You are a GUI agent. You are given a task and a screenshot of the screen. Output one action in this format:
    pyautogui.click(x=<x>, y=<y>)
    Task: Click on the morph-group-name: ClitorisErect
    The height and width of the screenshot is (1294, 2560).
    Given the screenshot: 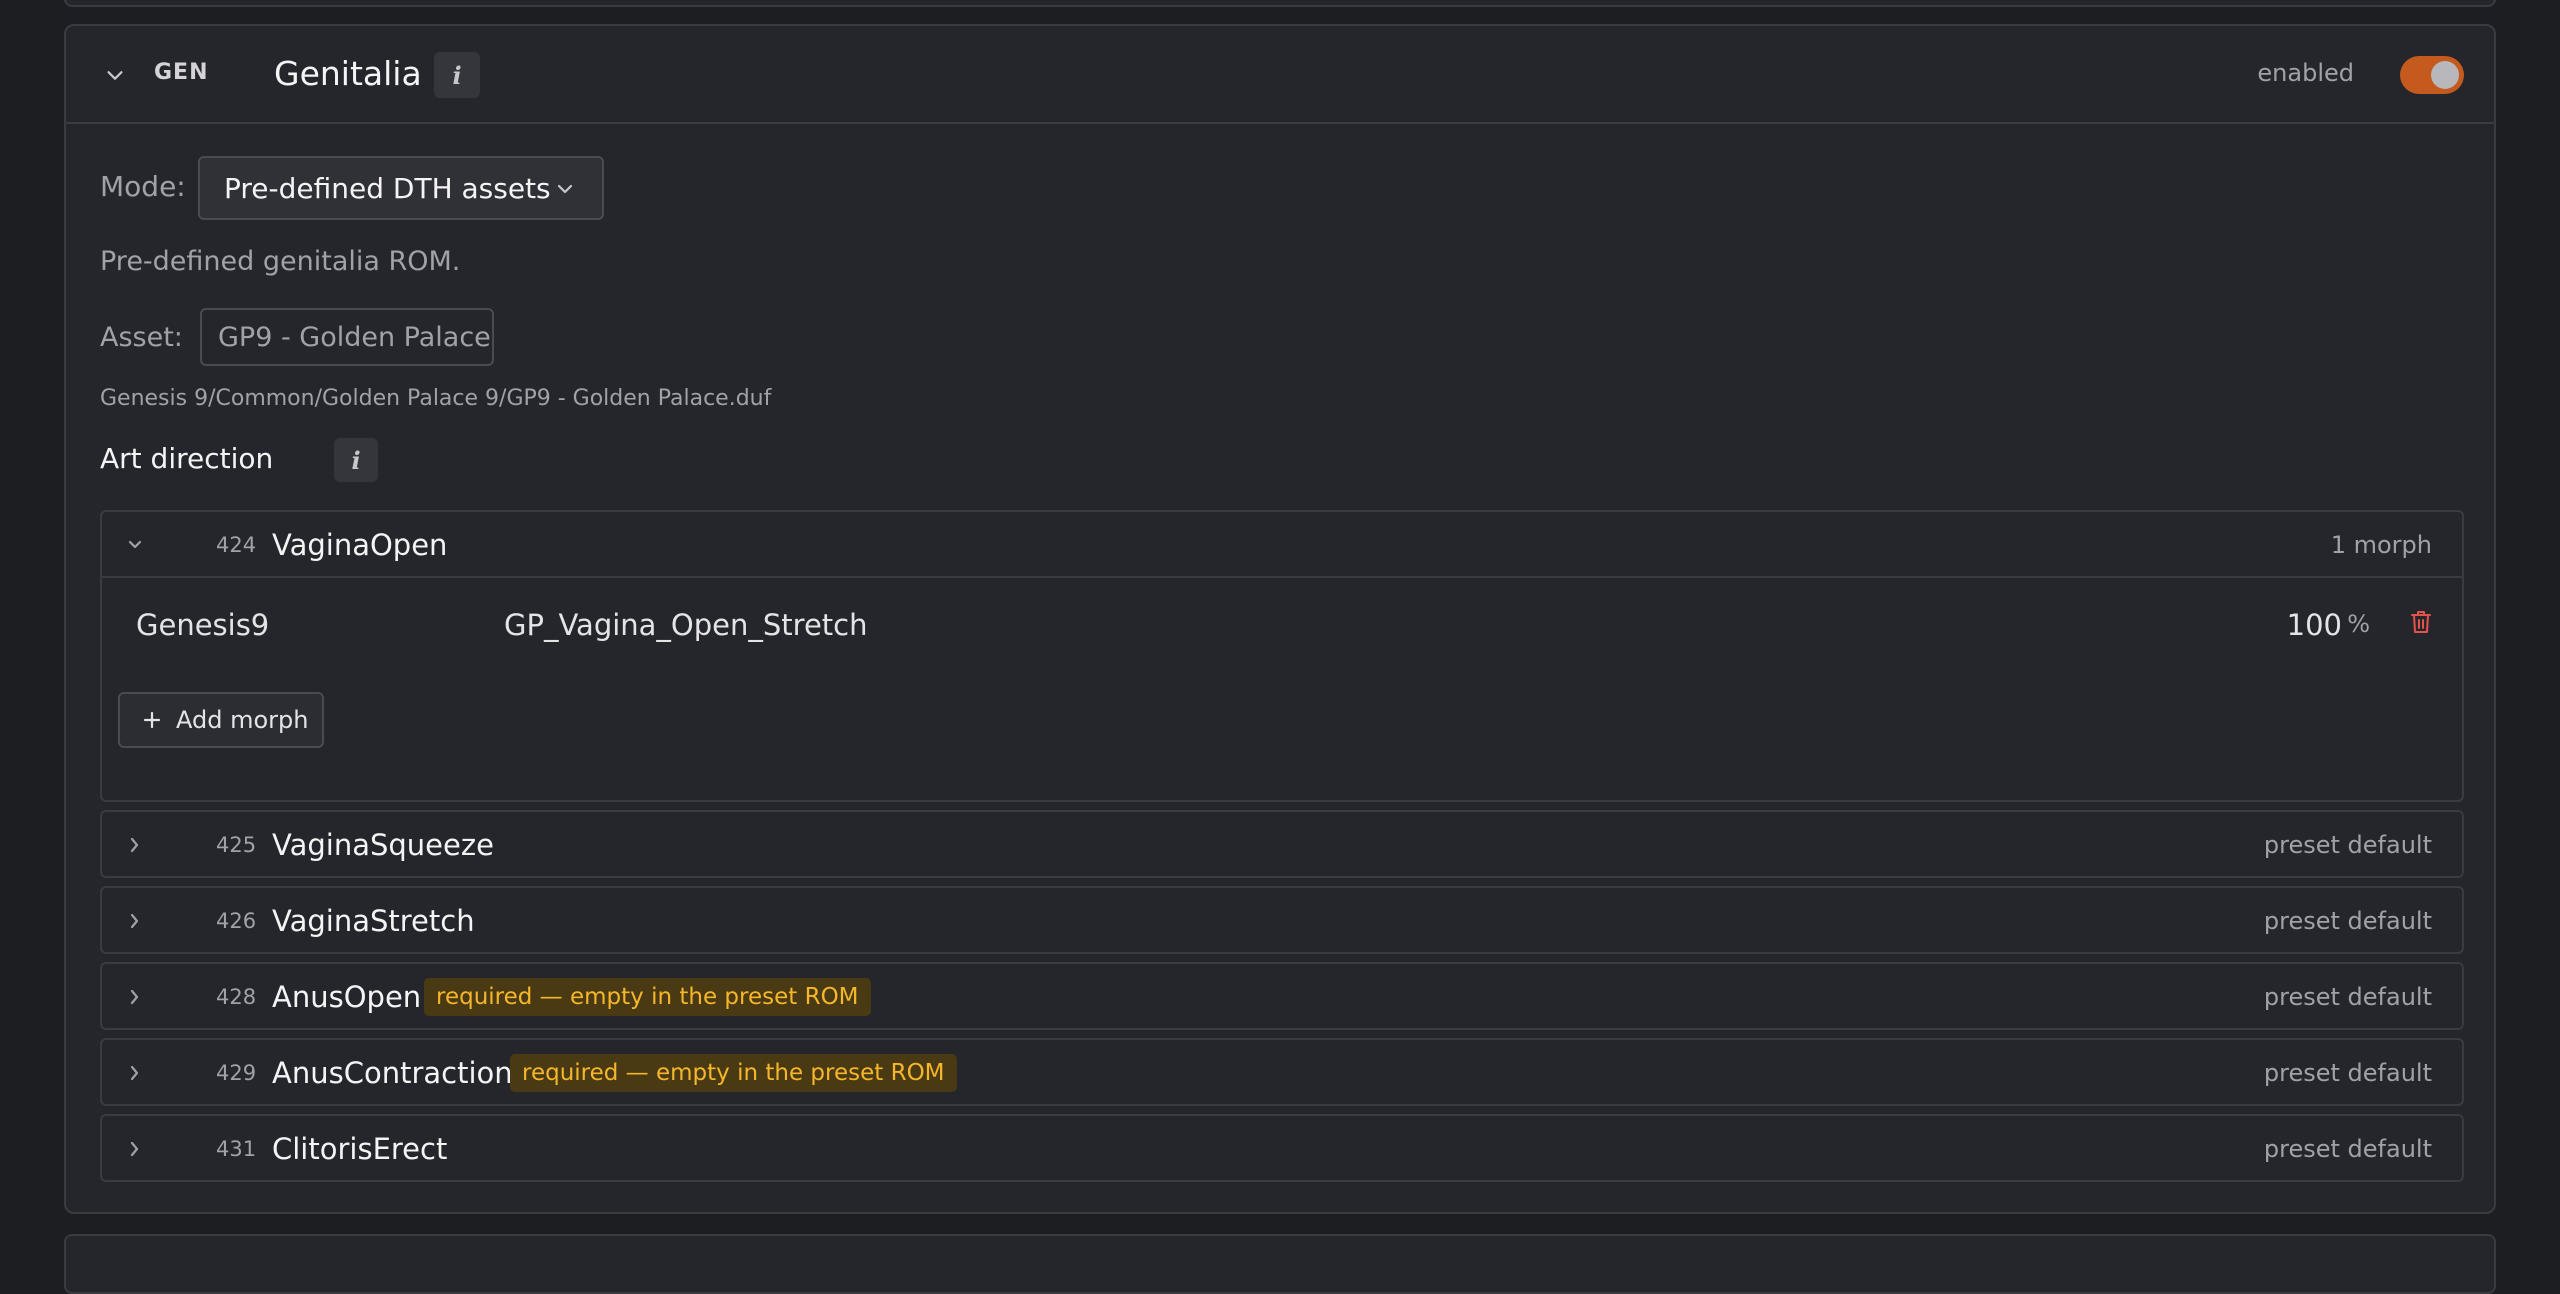 What is the action you would take?
    pyautogui.click(x=360, y=1149)
    